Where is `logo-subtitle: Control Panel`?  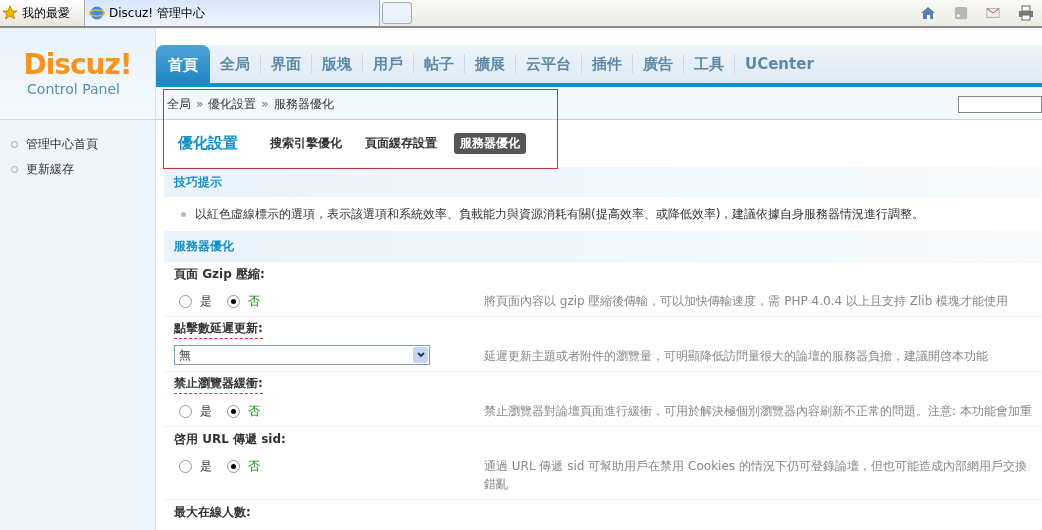 logo-subtitle: Control Panel is located at coordinates (73, 88).